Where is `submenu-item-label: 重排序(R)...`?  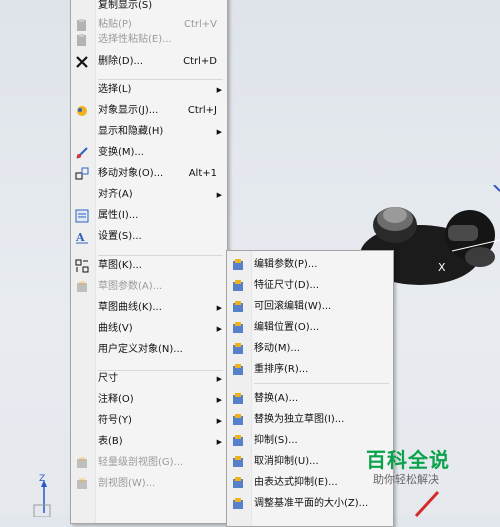 submenu-item-label: 重排序(R)... is located at coordinates (281, 369).